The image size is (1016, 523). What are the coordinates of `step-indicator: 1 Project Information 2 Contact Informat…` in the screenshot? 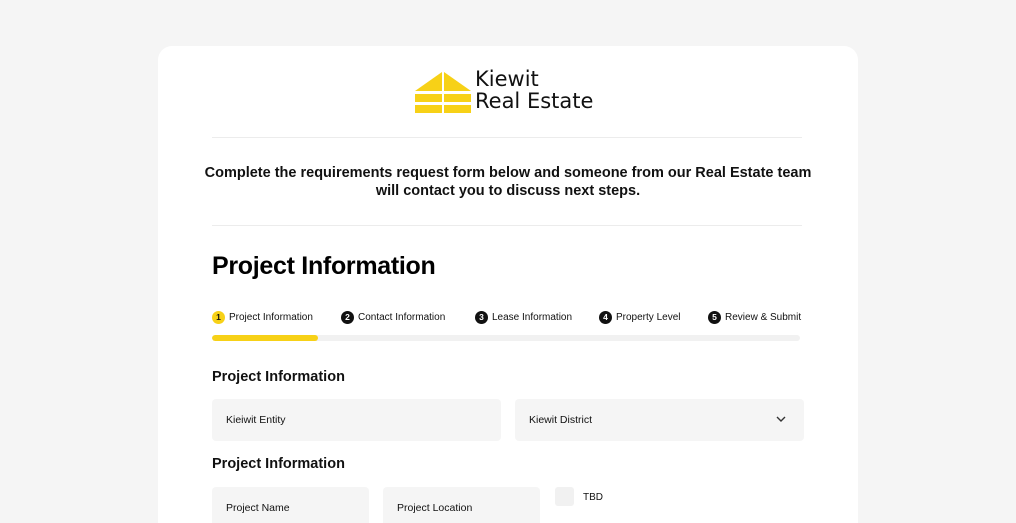 It's located at (507, 317).